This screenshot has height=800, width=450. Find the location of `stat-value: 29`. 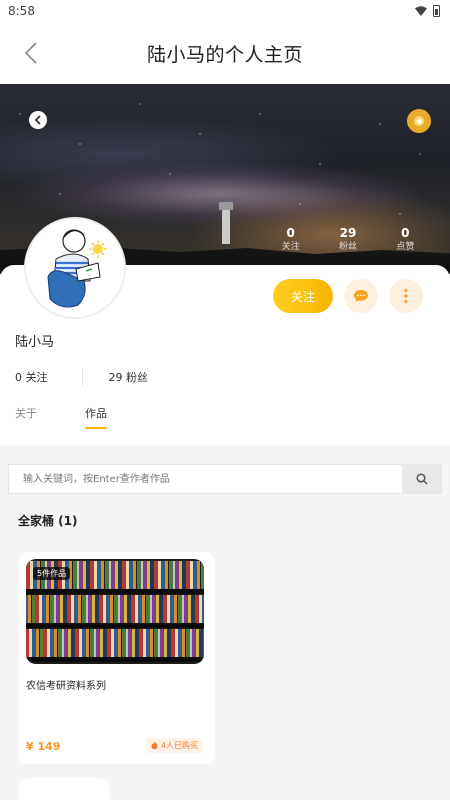

stat-value: 29 is located at coordinates (348, 233).